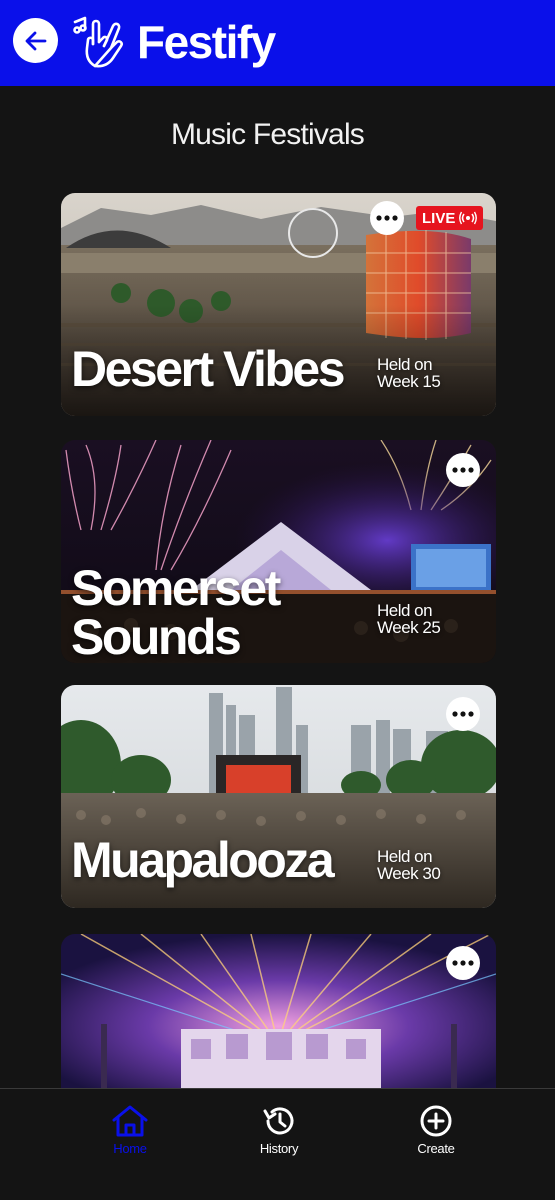 Image resolution: width=555 pixels, height=1200 pixels. Describe the element at coordinates (130, 1121) in the screenshot. I see `home-icon` at that location.